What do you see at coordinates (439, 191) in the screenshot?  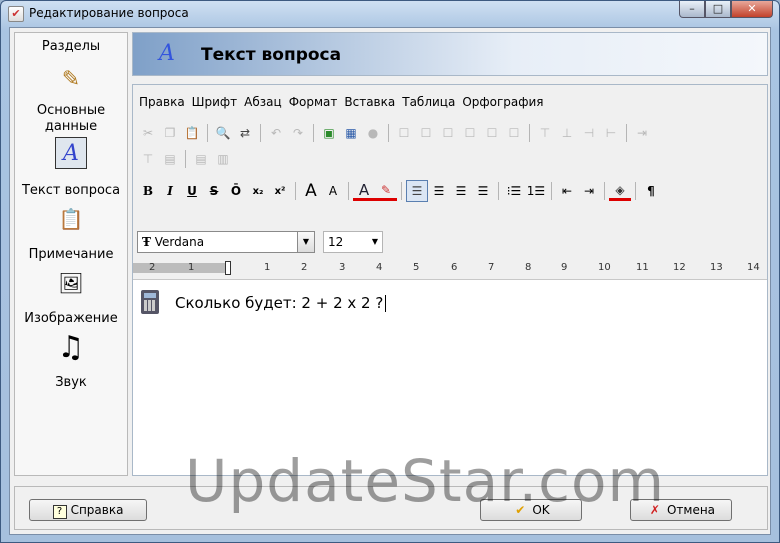 I see `align-center-button: ☰` at bounding box center [439, 191].